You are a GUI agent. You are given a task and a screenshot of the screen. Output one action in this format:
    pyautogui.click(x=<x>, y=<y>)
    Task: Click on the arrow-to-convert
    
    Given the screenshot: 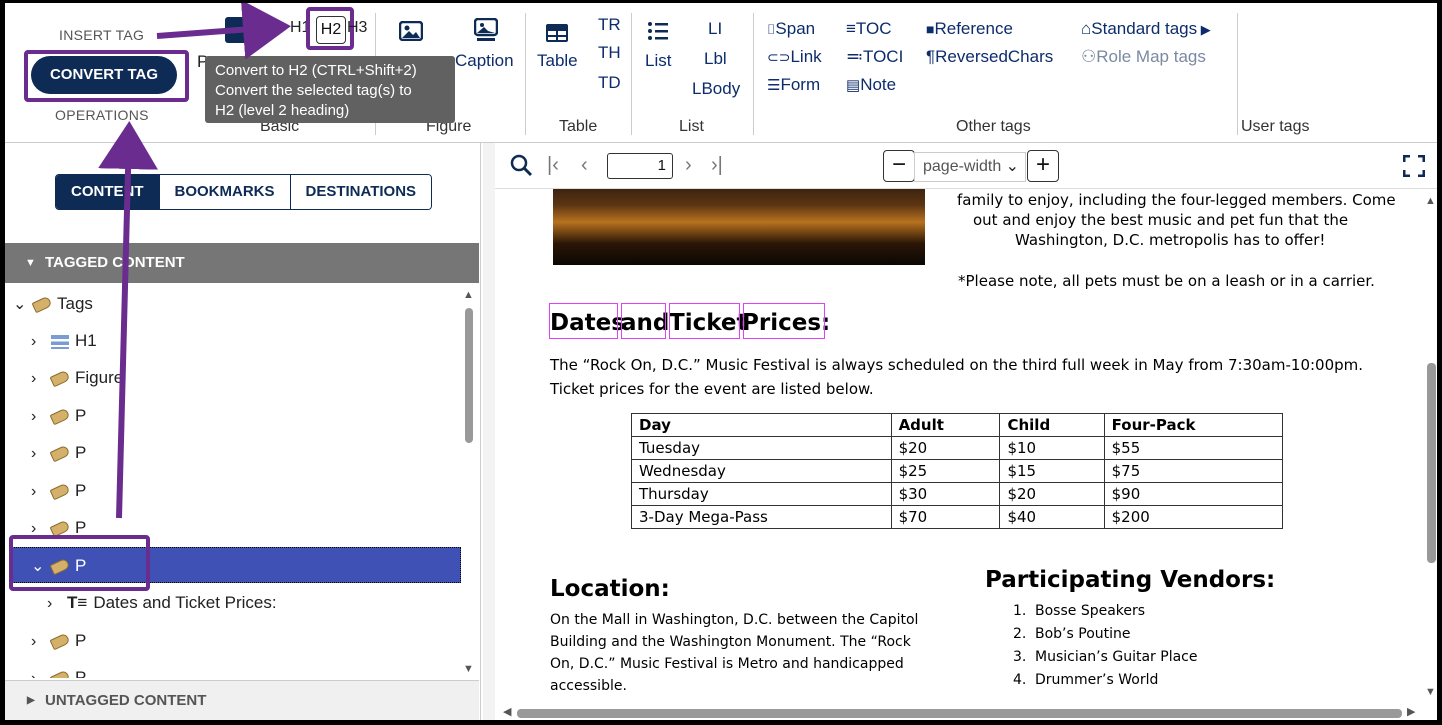 What is the action you would take?
    pyautogui.click(x=128, y=320)
    